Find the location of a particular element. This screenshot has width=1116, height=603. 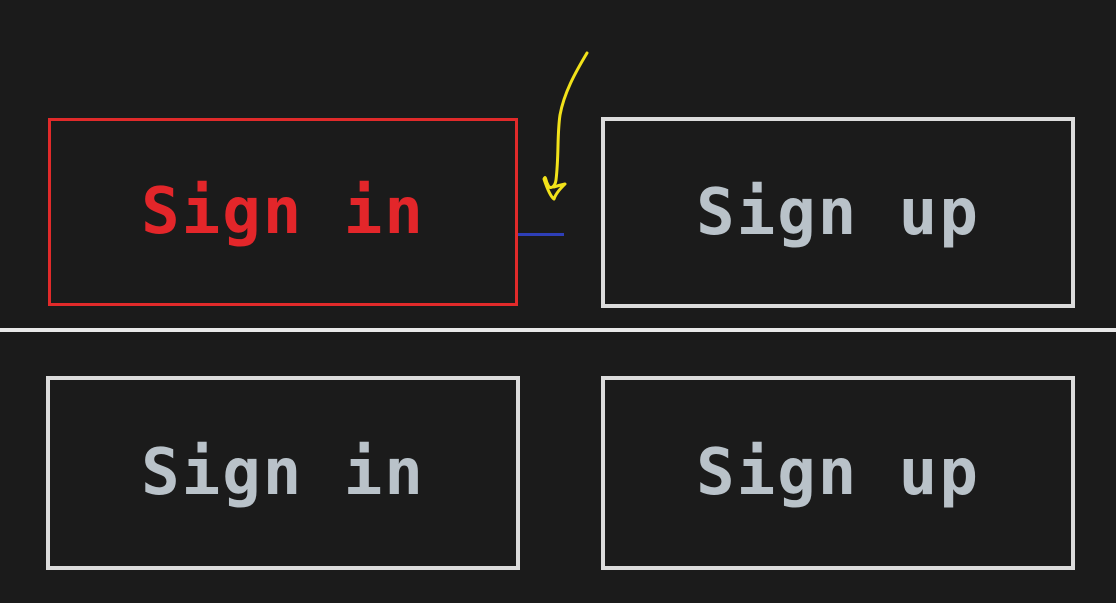

focus-connector-line is located at coordinates (541, 234).